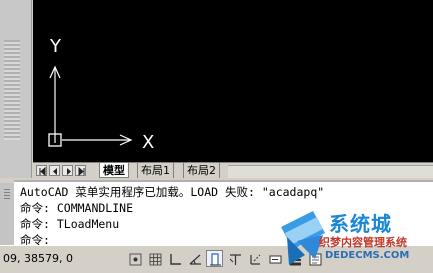 This screenshot has height=273, width=433. What do you see at coordinates (367, 255) in the screenshot?
I see `watermark-url: DEDECMS.COM` at bounding box center [367, 255].